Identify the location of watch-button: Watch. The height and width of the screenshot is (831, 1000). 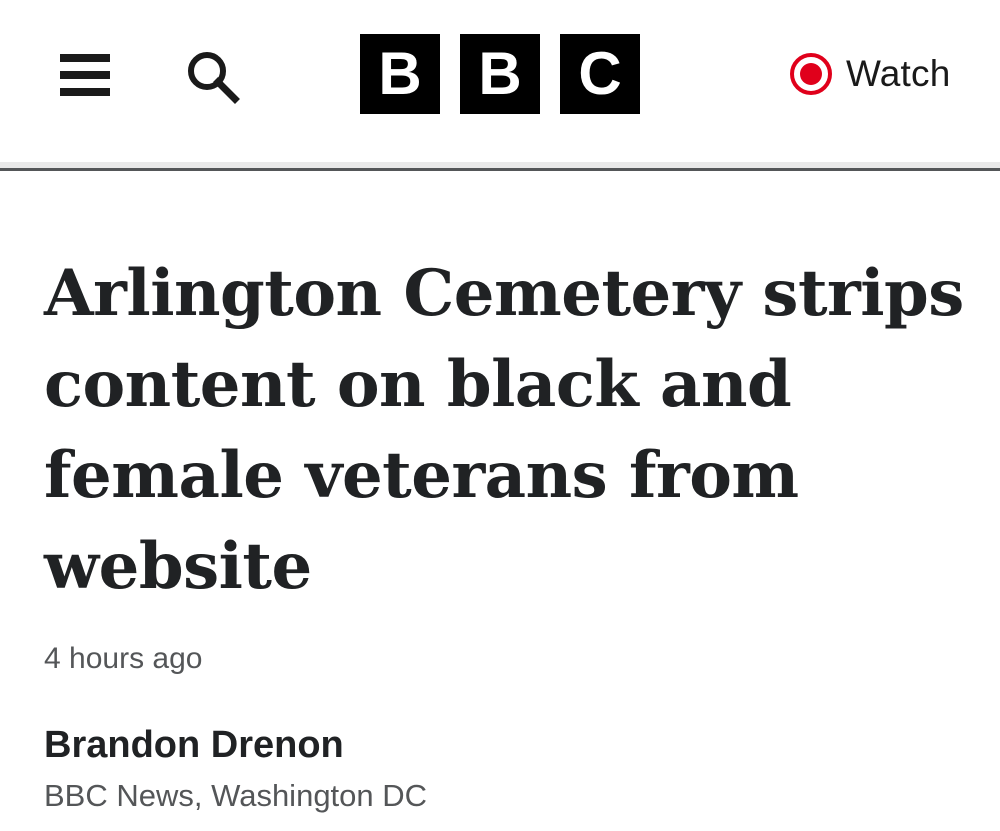
(870, 74).